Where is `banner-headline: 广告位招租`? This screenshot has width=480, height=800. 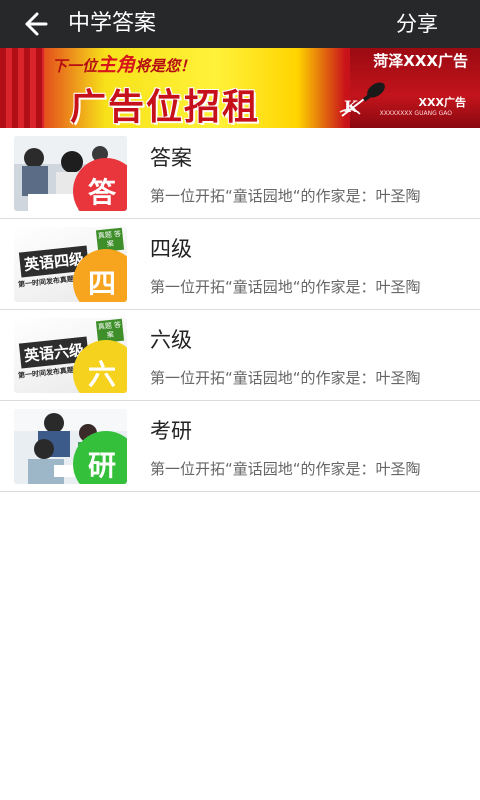 banner-headline: 广告位招租 is located at coordinates (165, 107).